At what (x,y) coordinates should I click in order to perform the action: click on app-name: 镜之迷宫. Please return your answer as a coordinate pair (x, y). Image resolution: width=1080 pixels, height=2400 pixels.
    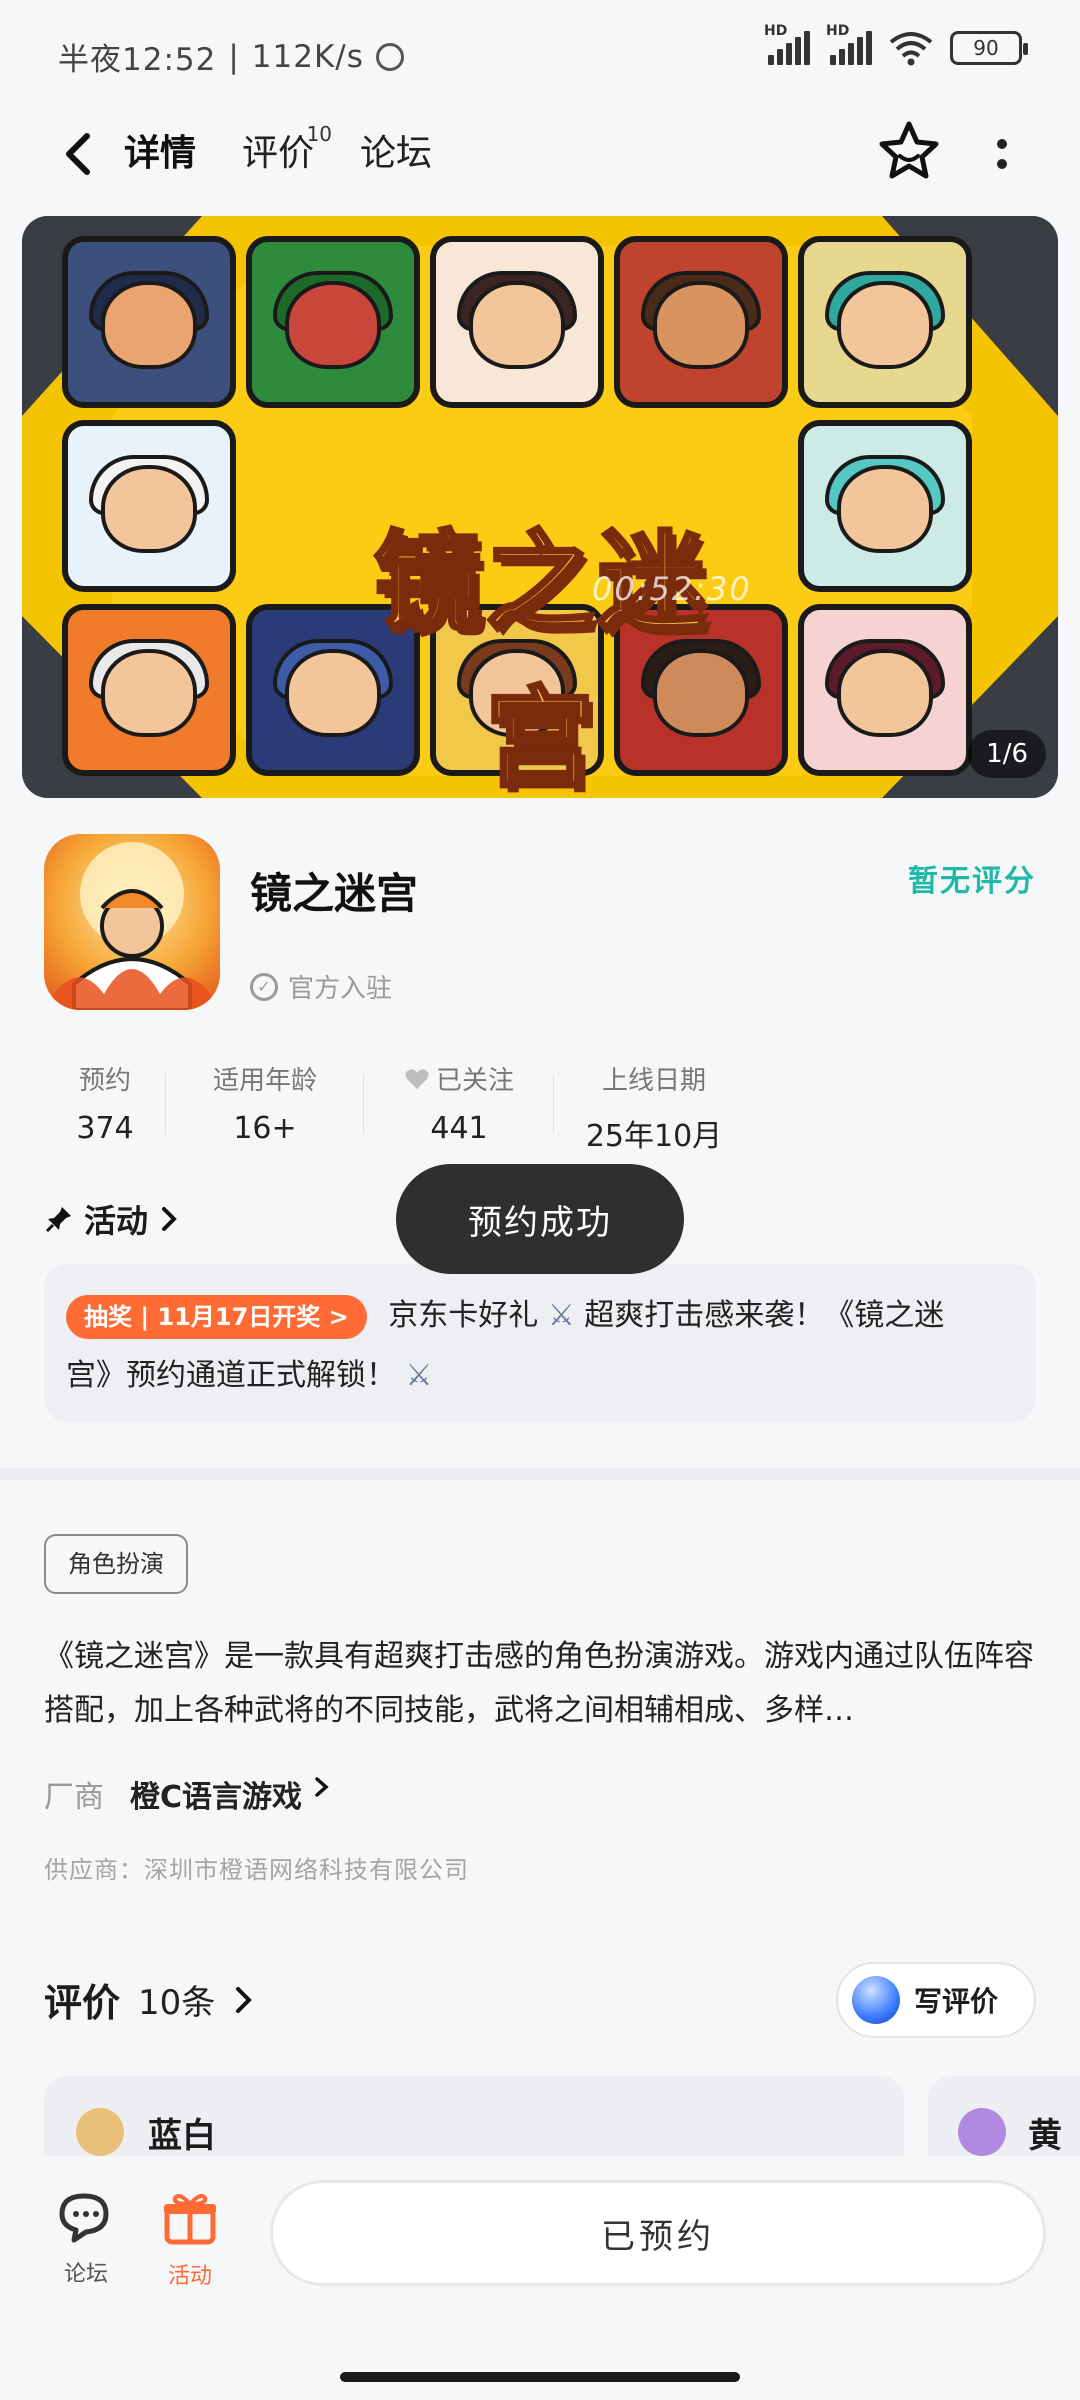
    Looking at the image, I should click on (334, 893).